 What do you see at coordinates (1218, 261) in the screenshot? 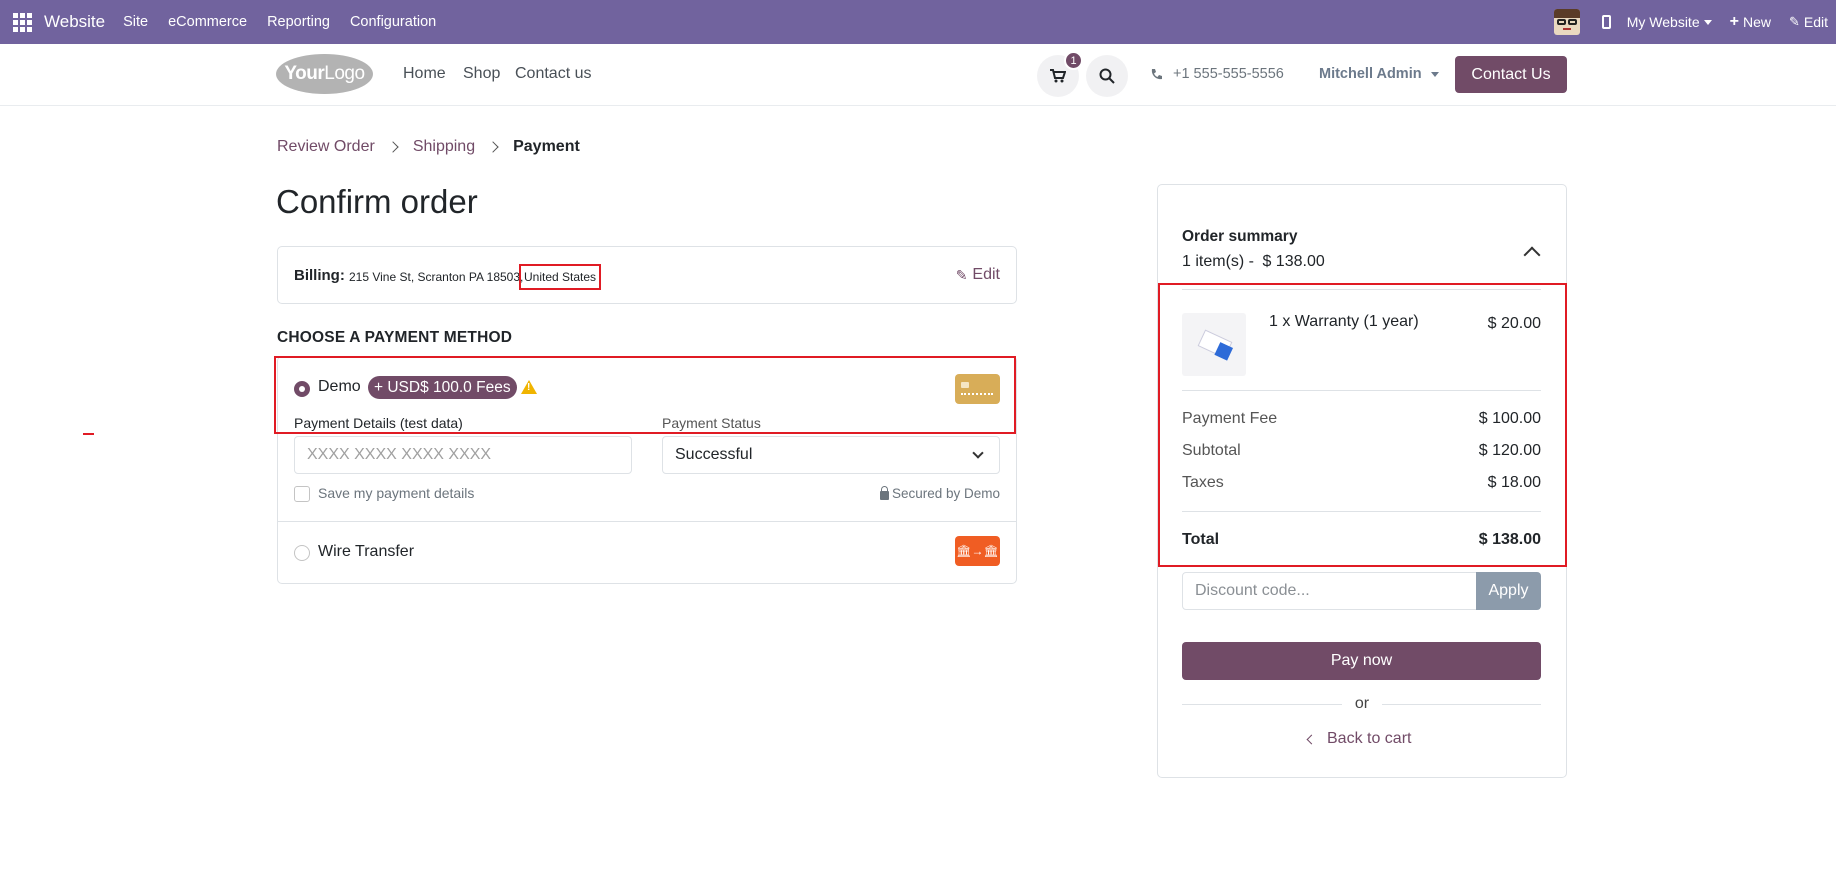
I see `items-count: 1 item(s) -` at bounding box center [1218, 261].